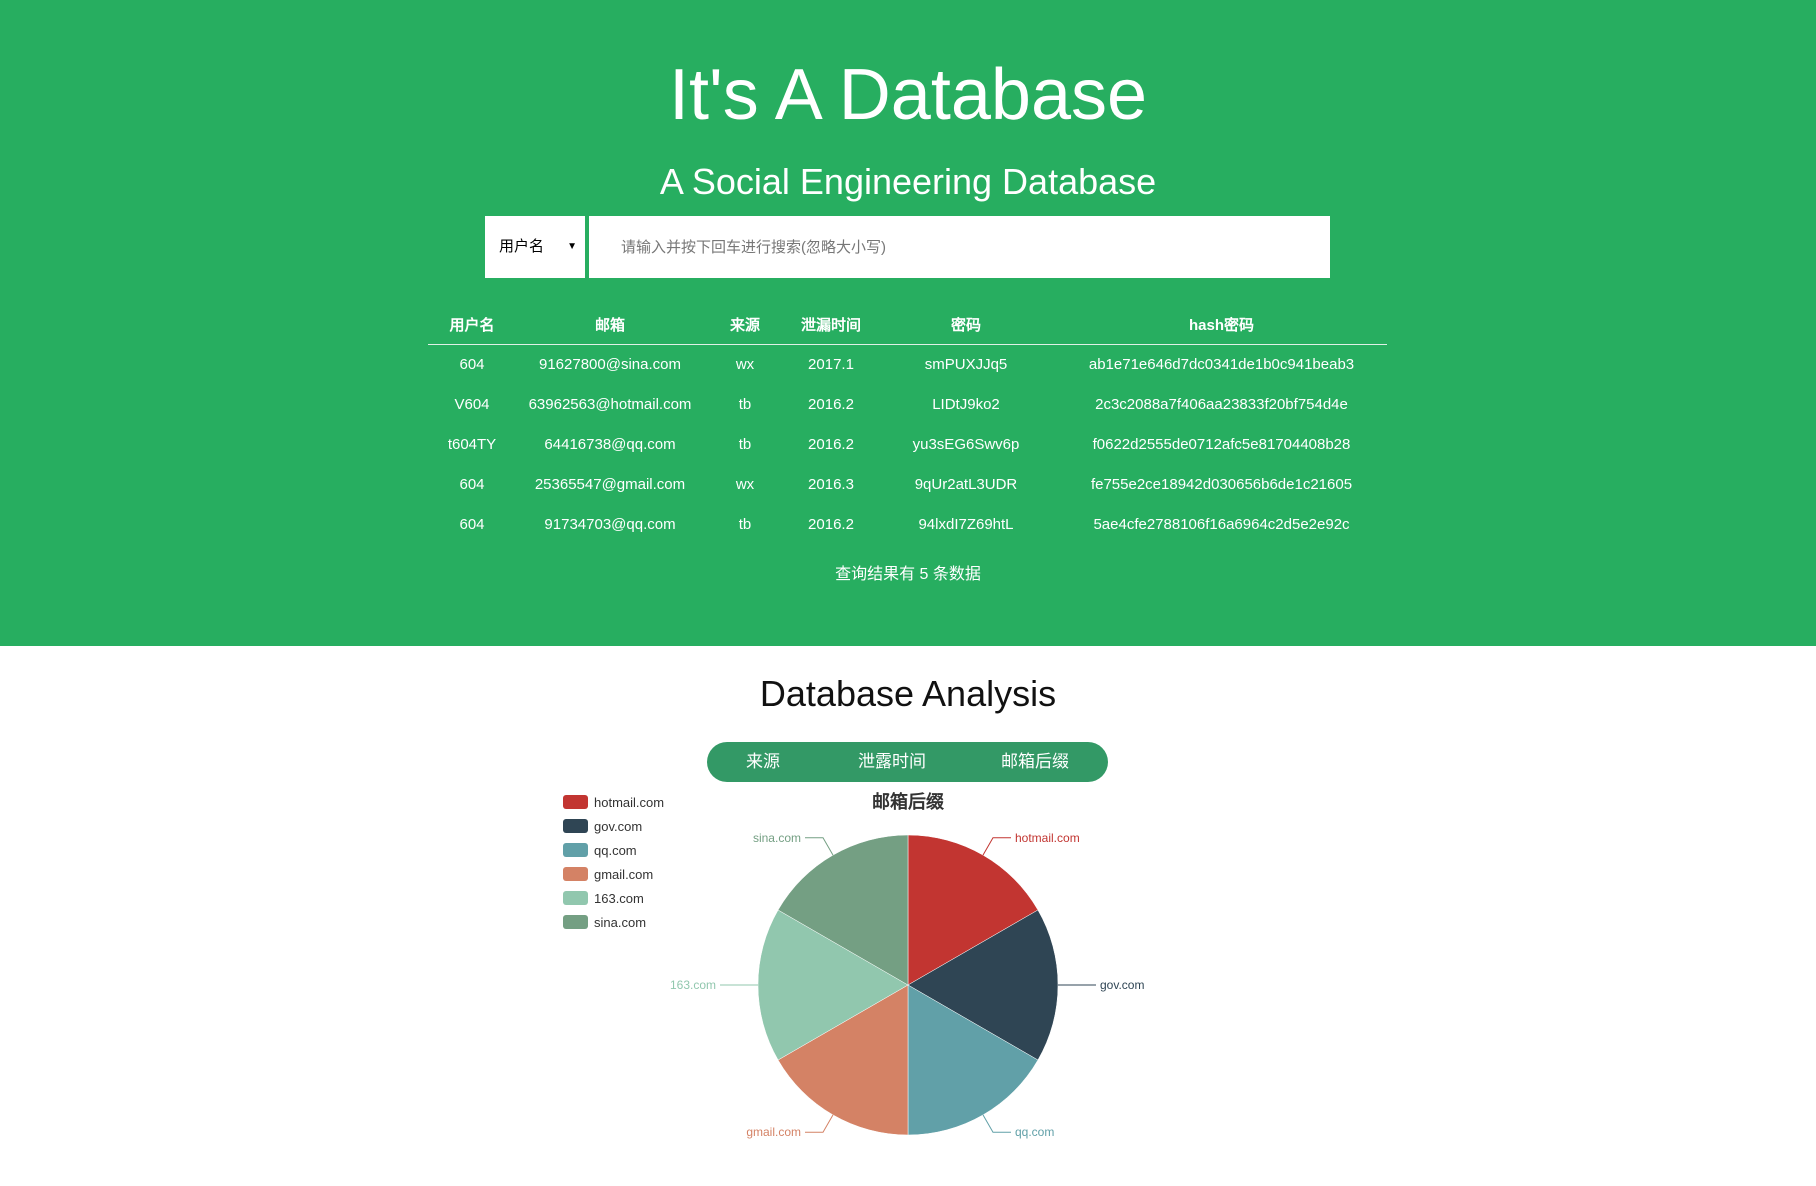  I want to click on slice-label: qq.com, so click(1034, 1132).